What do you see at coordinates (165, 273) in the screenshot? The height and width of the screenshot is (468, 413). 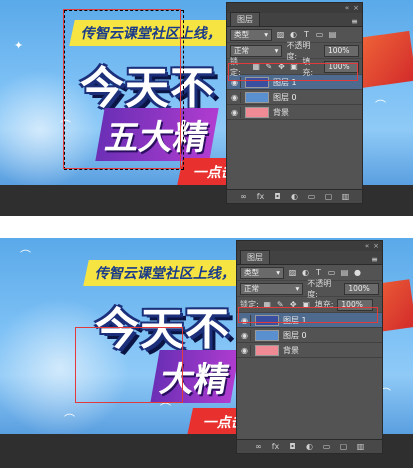 I see `banner-slogan: 传智云课堂社区上线，` at bounding box center [165, 273].